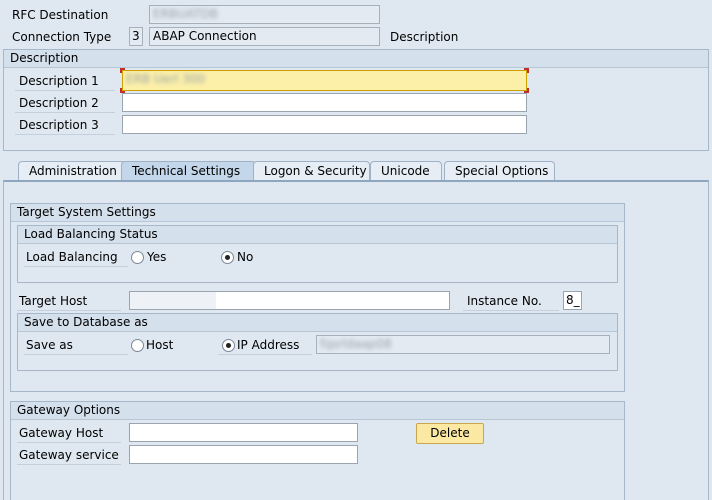 The width and height of the screenshot is (712, 500). Describe the element at coordinates (65, 90) in the screenshot. I see `description-1-underline` at that location.